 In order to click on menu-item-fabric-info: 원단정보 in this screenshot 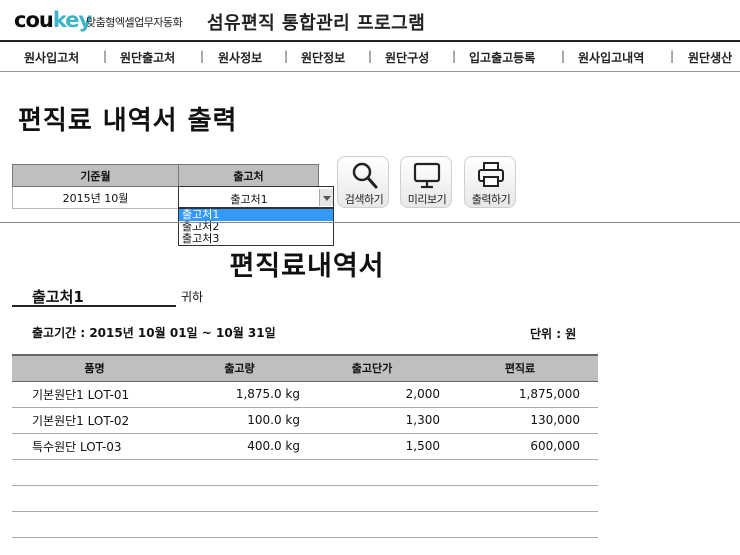, I will do `click(323, 57)`.